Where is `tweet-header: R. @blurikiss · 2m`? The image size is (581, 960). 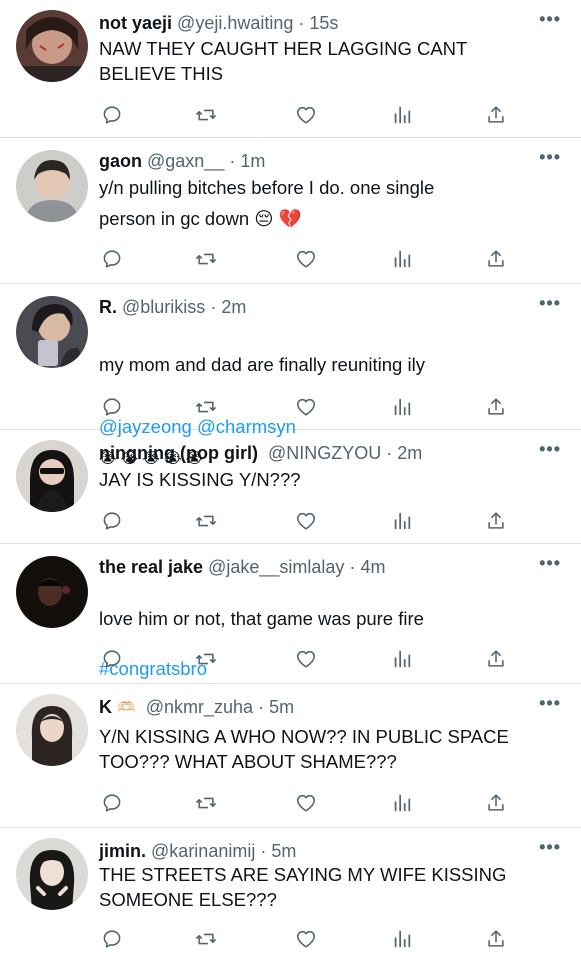 tweet-header: R. @blurikiss · 2m is located at coordinates (317, 307).